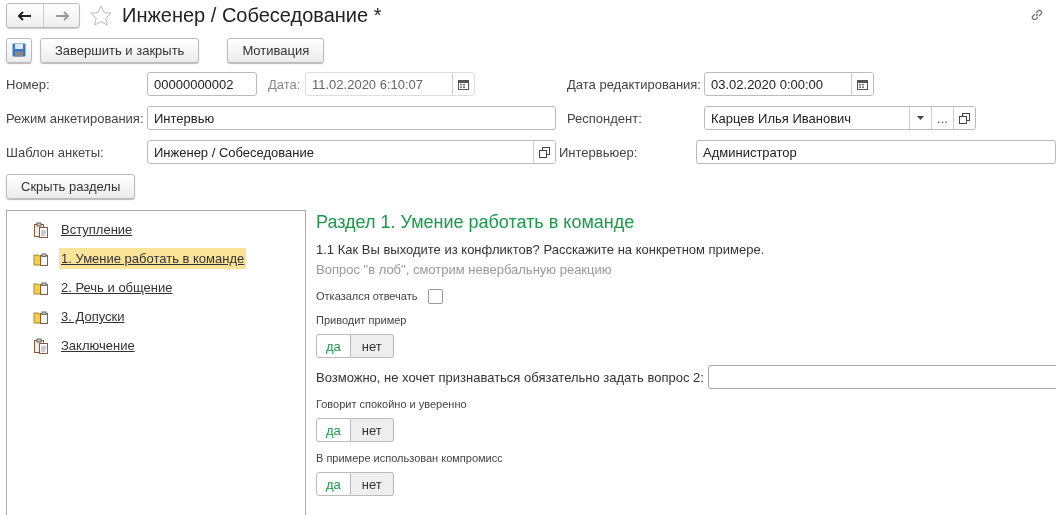 The height and width of the screenshot is (515, 1056). I want to click on question-text: 1.1 Как Вы выходите из конфликтов? Расскажите на конкретном примере., so click(541, 250).